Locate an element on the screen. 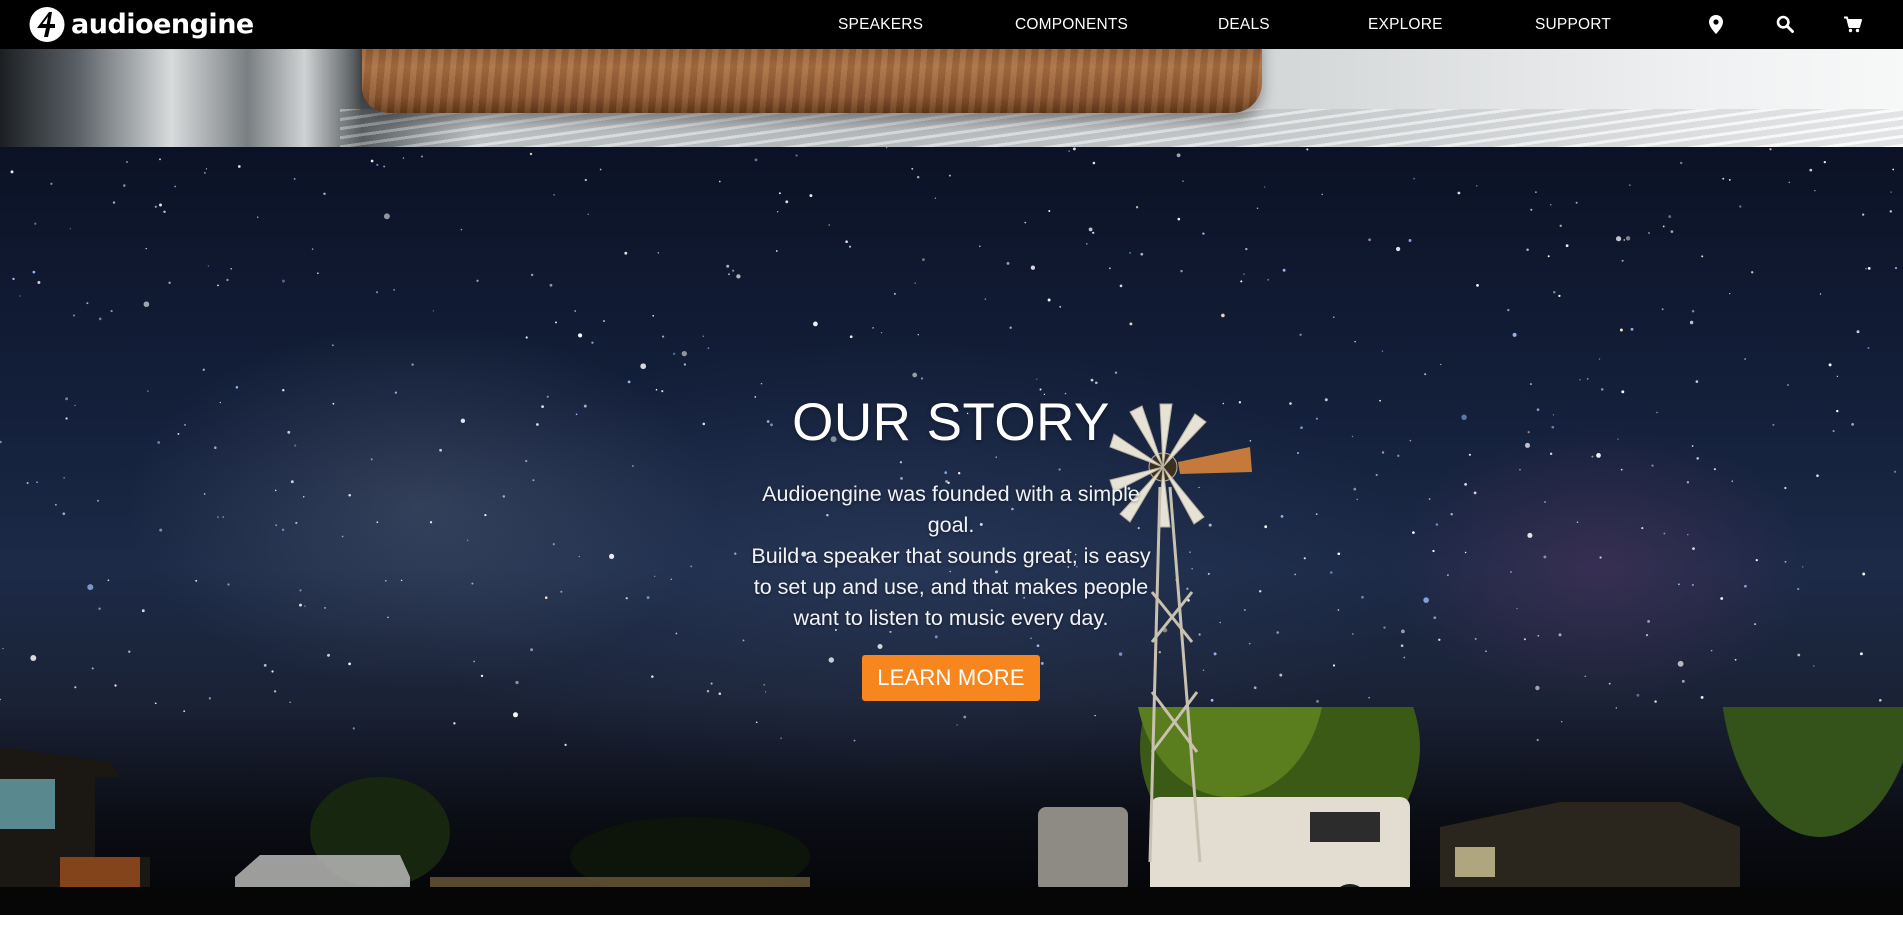  nav-item-deals: DEALS is located at coordinates (1244, 24).